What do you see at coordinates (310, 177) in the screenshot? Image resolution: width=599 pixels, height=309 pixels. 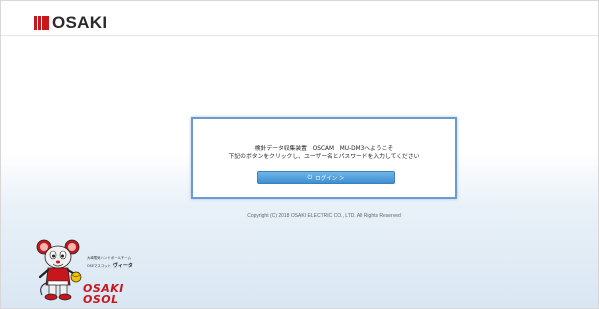 I see `power-icon: ⏻` at bounding box center [310, 177].